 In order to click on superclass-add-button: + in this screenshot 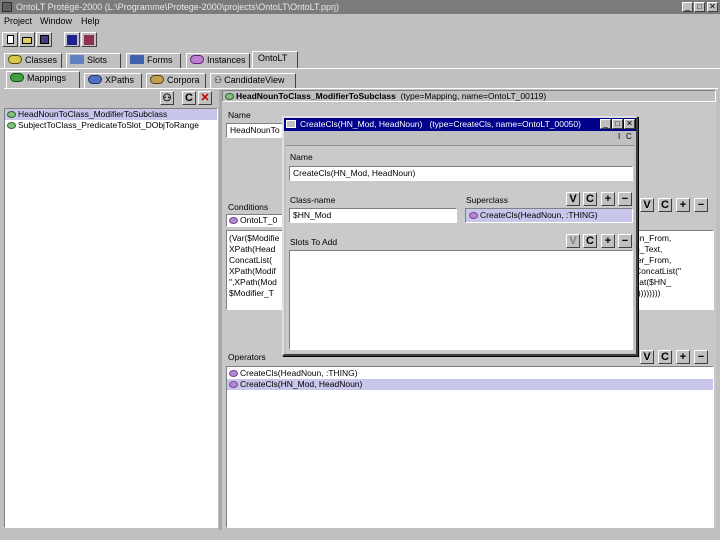, I will do `click(608, 199)`.